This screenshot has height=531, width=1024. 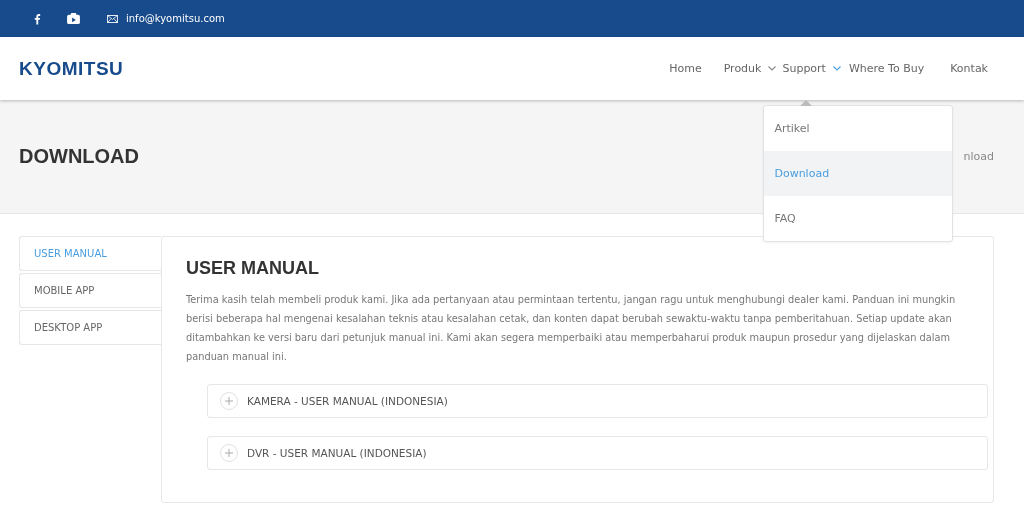 I want to click on email-link: info@kyomitsu.com, so click(x=175, y=18).